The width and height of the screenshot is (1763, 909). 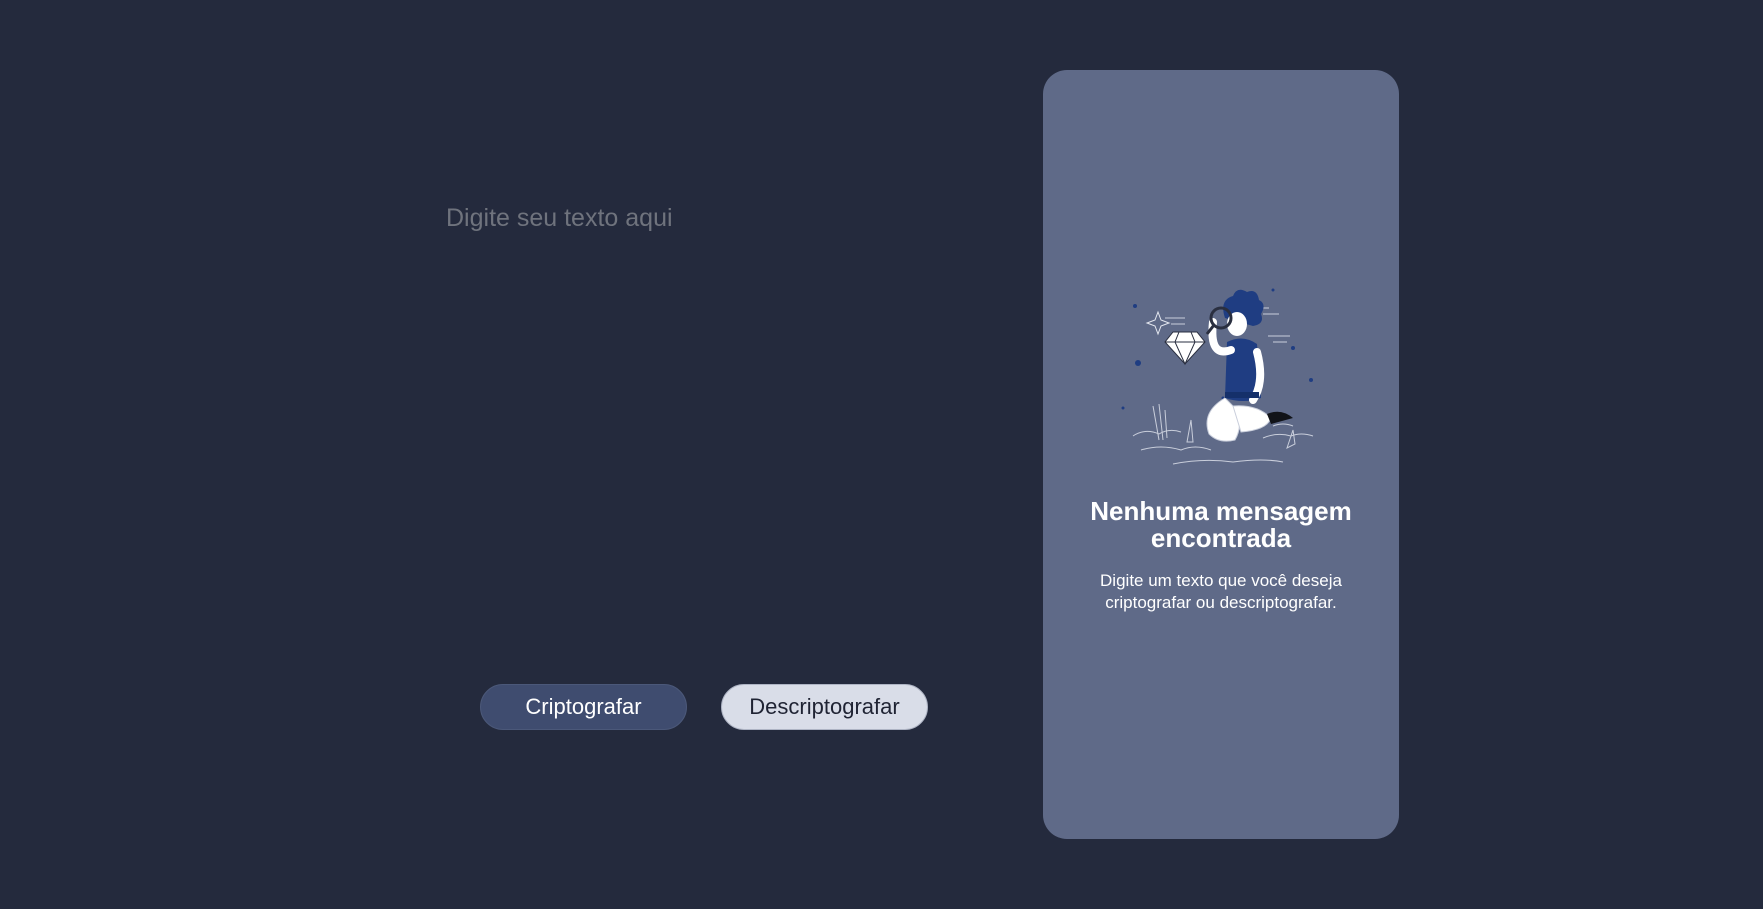 I want to click on decrypt-button: Descriptografar, so click(x=824, y=707).